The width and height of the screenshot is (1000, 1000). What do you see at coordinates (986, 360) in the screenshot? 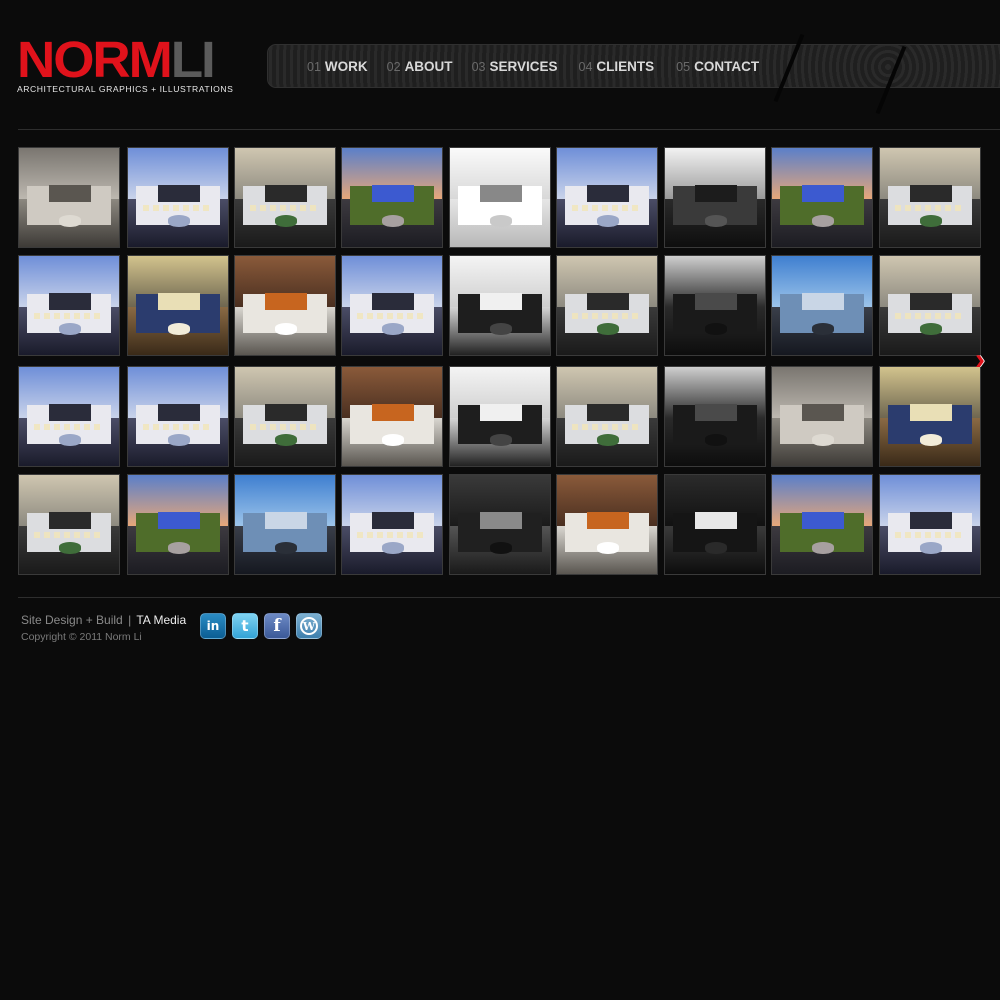
I see `chevron-right-icon: ›` at bounding box center [986, 360].